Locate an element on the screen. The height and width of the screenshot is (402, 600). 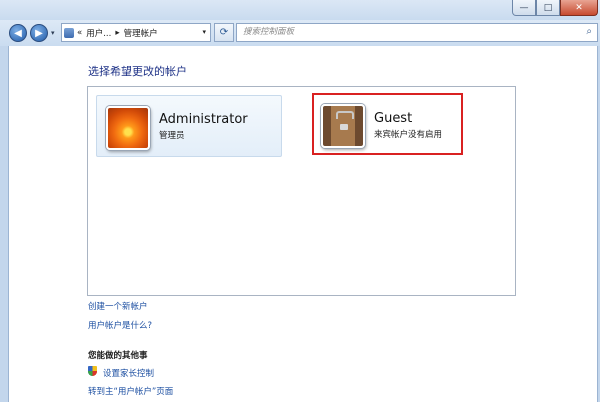
flower-avatar-icon is located at coordinates (128, 128).